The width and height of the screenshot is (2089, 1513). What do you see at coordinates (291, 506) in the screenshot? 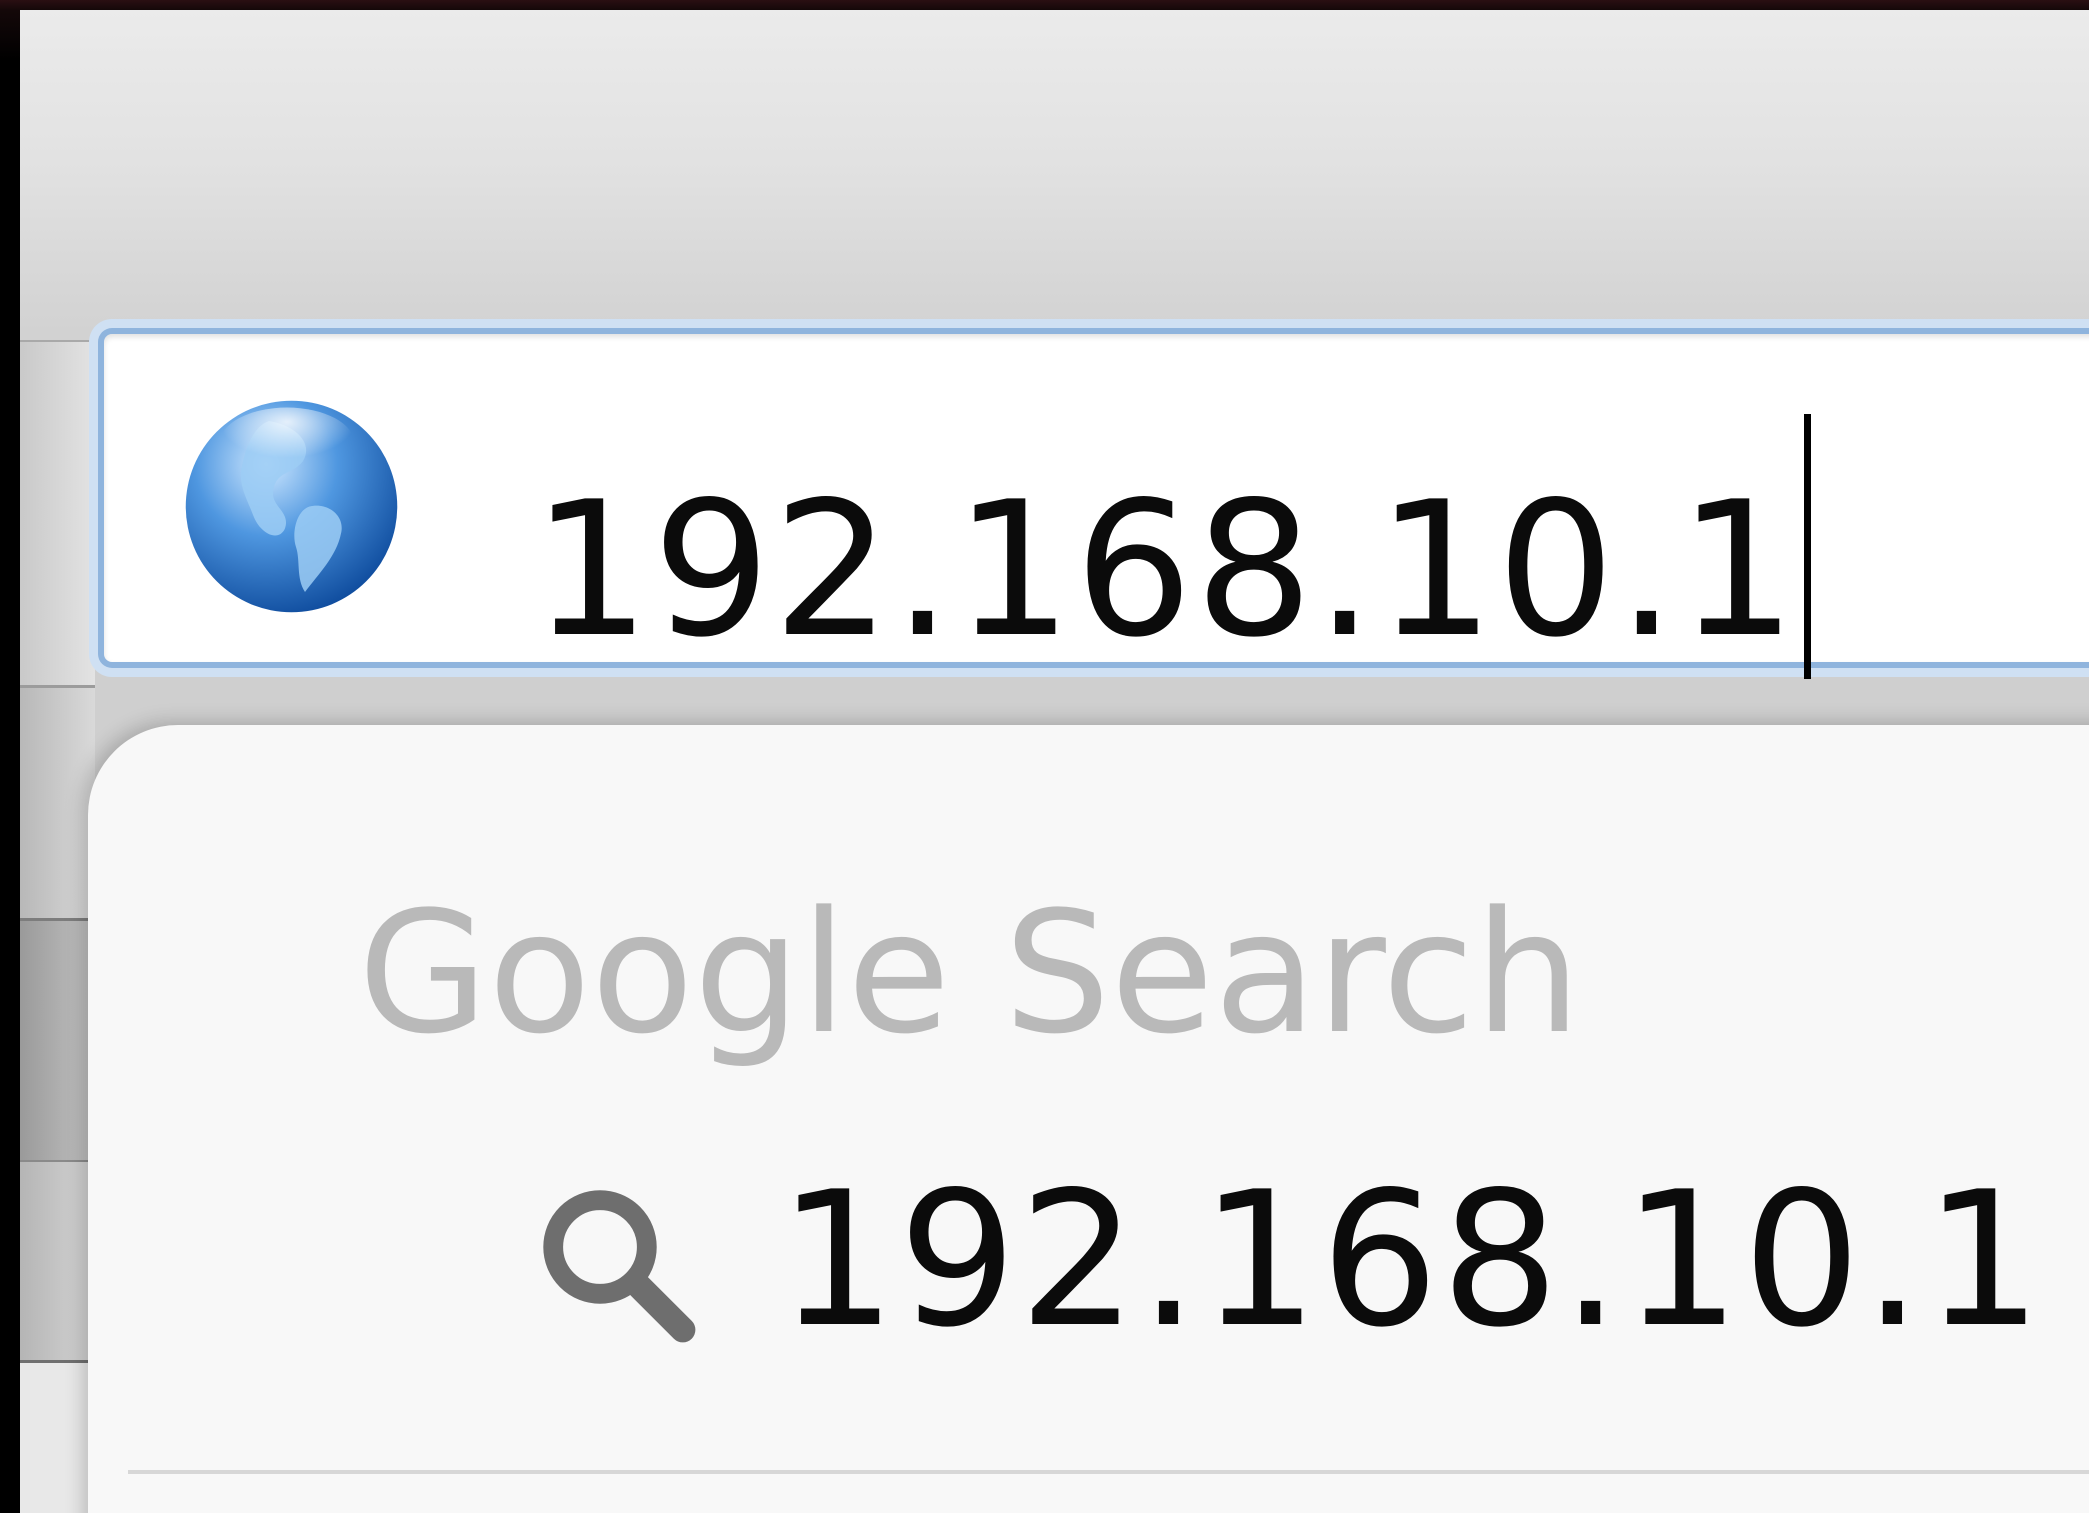
I see `globe-icon` at bounding box center [291, 506].